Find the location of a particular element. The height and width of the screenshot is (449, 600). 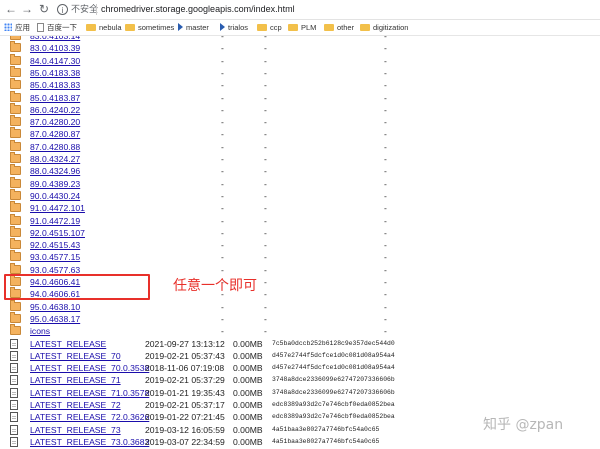

back-arrow-icon: ← is located at coordinates (11, 9).